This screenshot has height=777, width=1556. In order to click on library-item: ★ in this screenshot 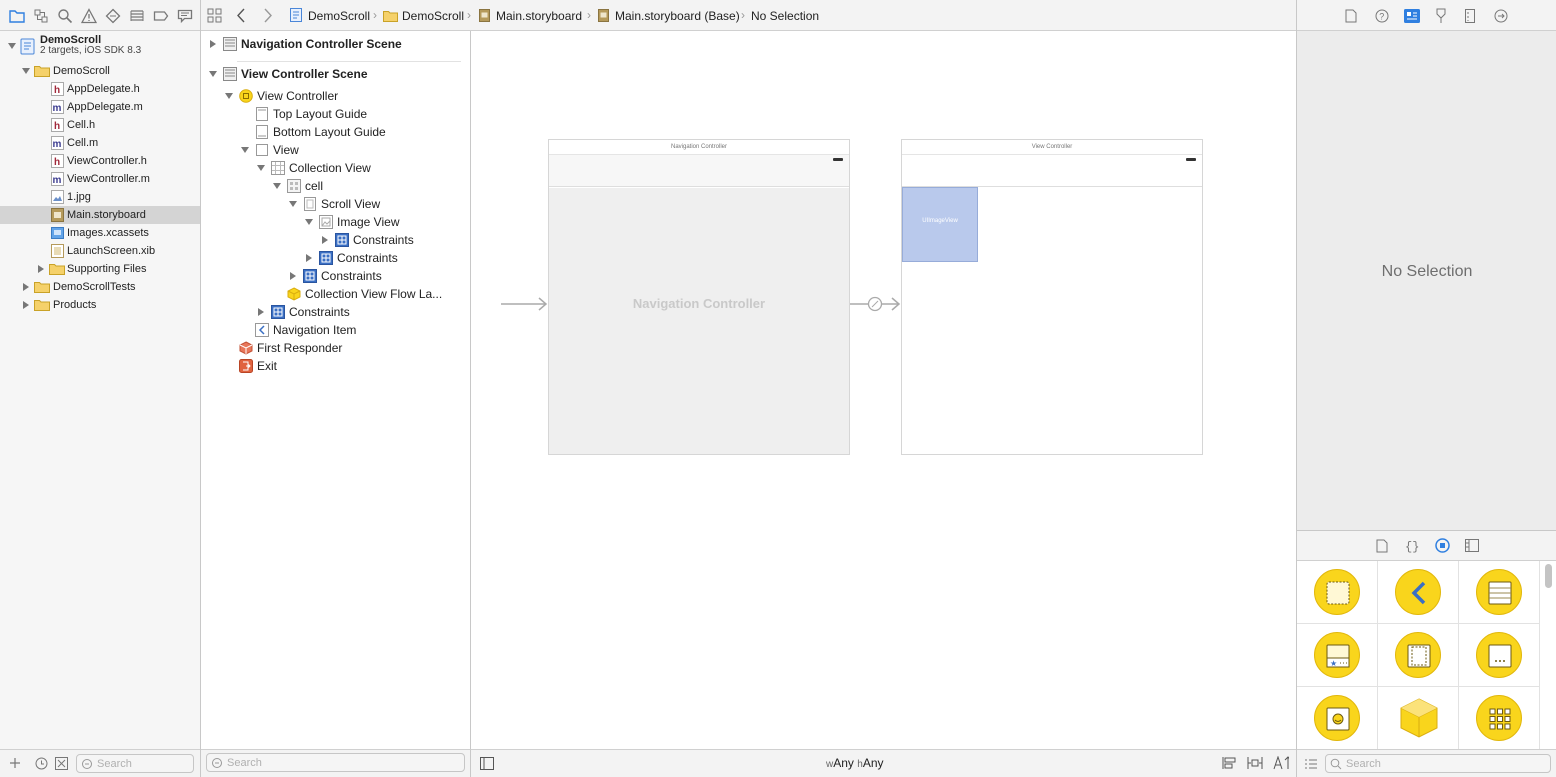, I will do `click(1337, 655)`.